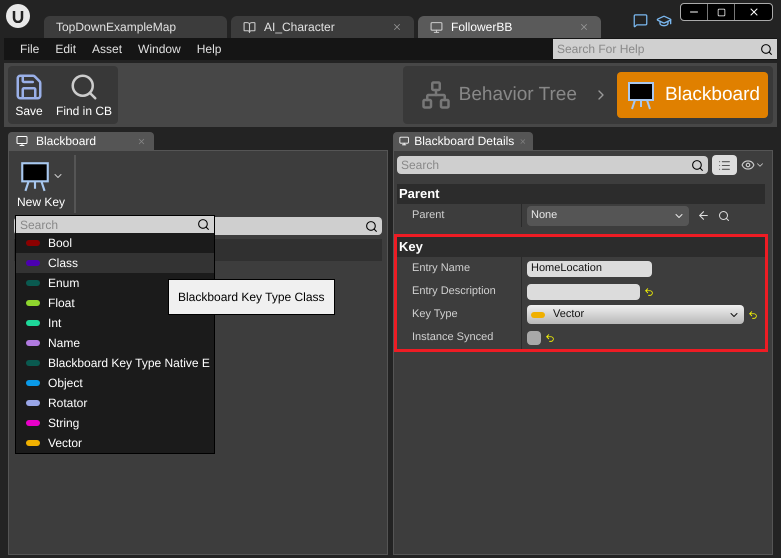  I want to click on document-tab: FollowerBB, so click(509, 27).